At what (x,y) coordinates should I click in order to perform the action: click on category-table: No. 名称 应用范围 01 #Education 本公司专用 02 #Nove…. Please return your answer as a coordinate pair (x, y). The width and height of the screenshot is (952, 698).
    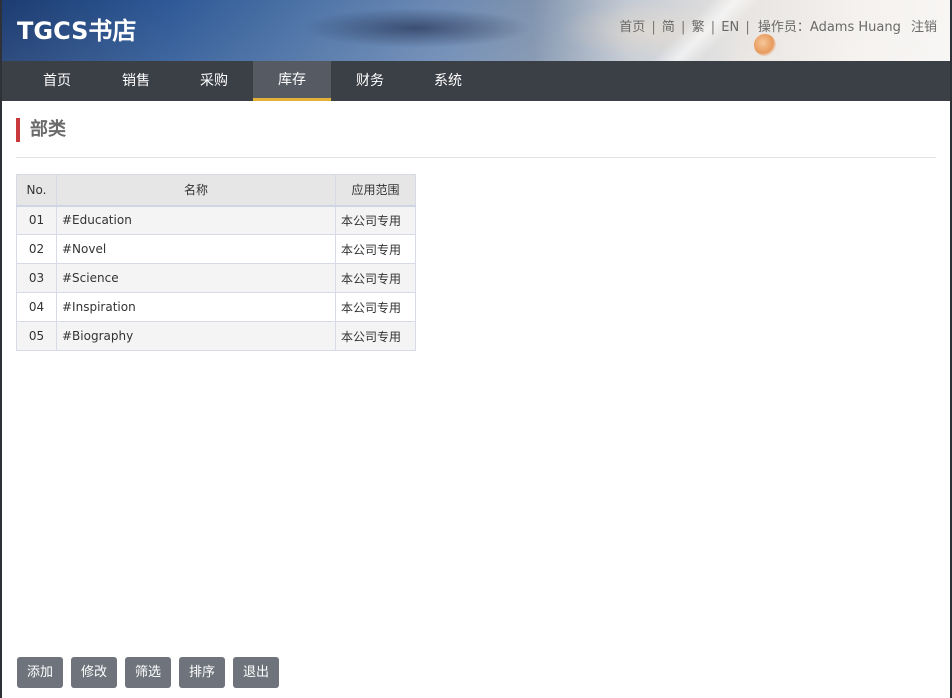
    Looking at the image, I should click on (216, 262).